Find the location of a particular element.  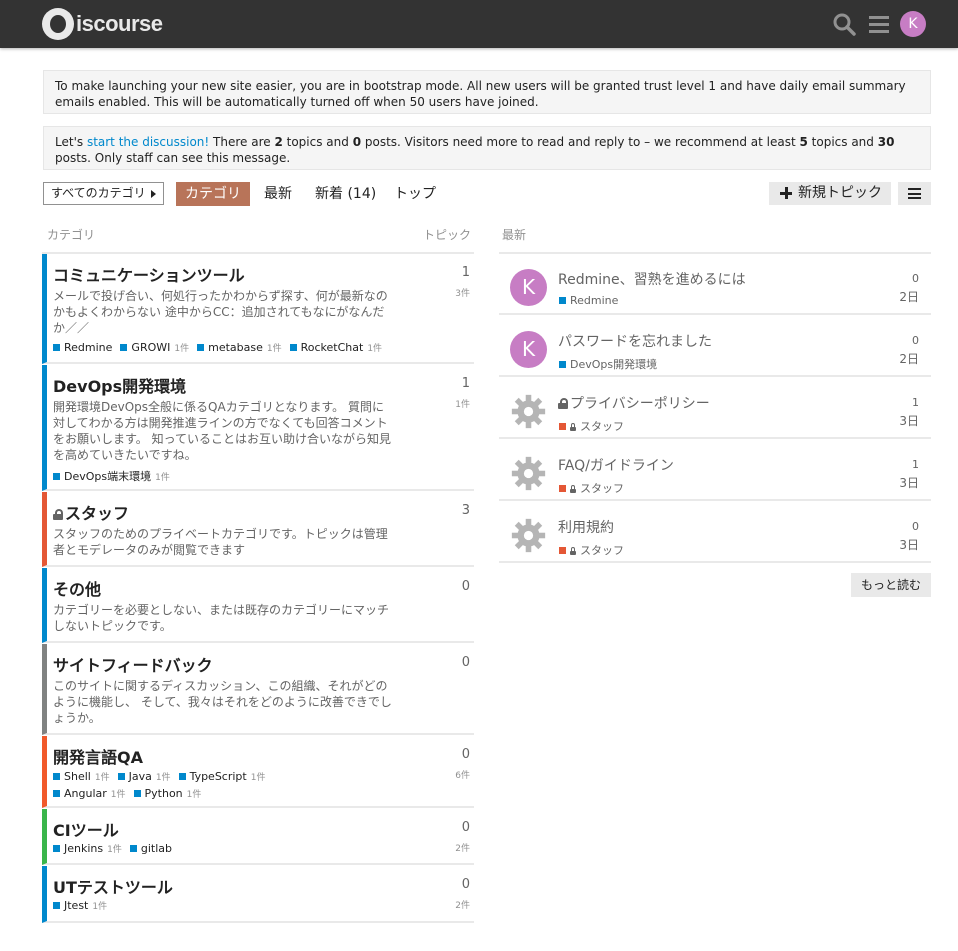

latest-topic-row: K パスワードを忘れました DevOps開発環境 0 2日 is located at coordinates (715, 346).